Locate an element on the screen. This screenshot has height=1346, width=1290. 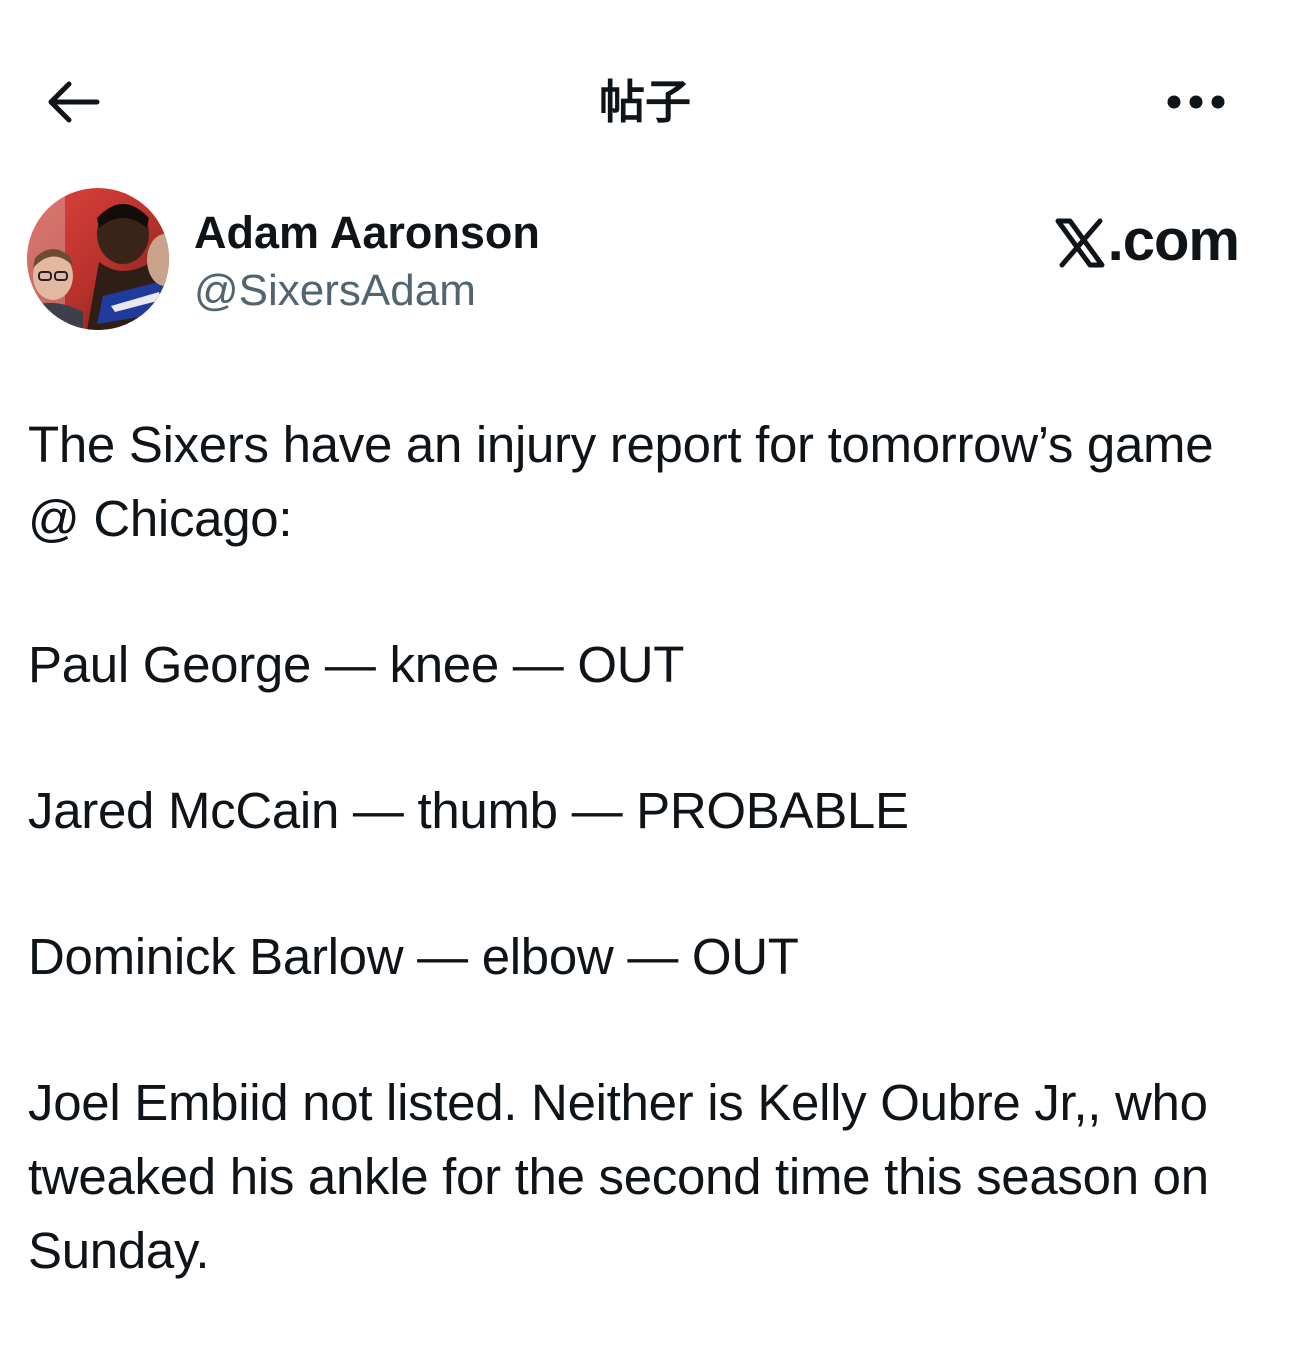
post-paragraph-mccain: Jared McCain — thumb — PROBABLE is located at coordinates (468, 810).